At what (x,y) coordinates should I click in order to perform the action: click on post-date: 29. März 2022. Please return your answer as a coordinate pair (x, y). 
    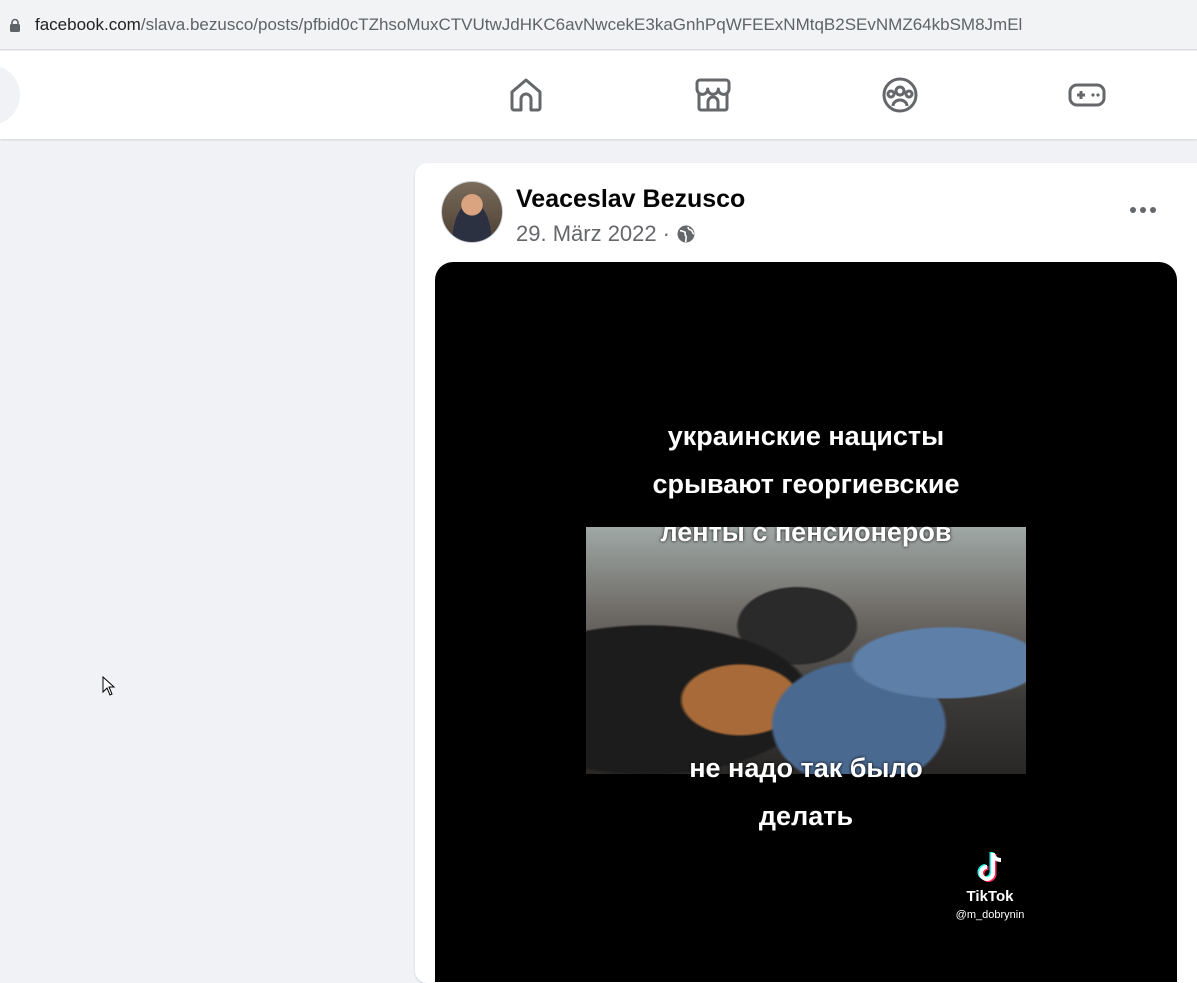
    Looking at the image, I should click on (586, 234).